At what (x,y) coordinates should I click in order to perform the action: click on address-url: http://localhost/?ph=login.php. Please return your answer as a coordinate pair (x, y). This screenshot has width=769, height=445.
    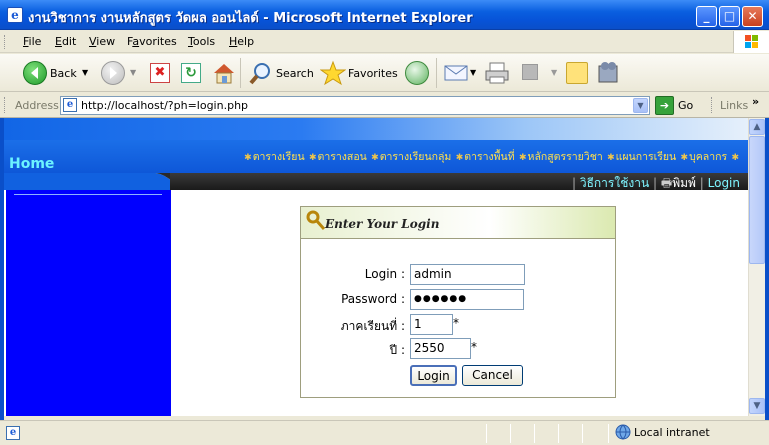
    Looking at the image, I should click on (164, 105).